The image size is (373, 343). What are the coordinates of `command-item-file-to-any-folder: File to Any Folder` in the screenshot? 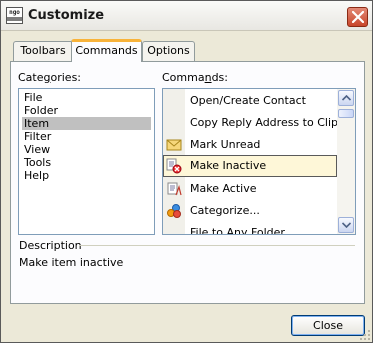 It's located at (250, 228).